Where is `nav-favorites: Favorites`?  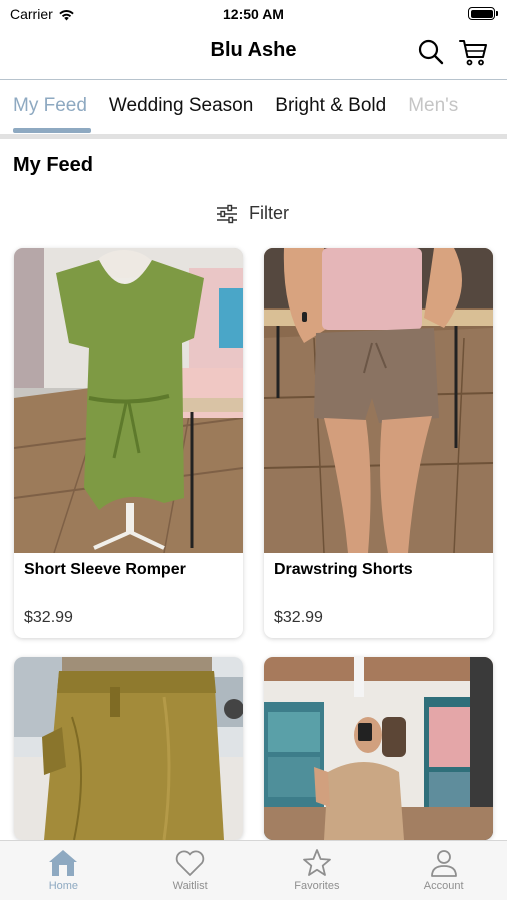
nav-favorites: Favorites is located at coordinates (317, 870).